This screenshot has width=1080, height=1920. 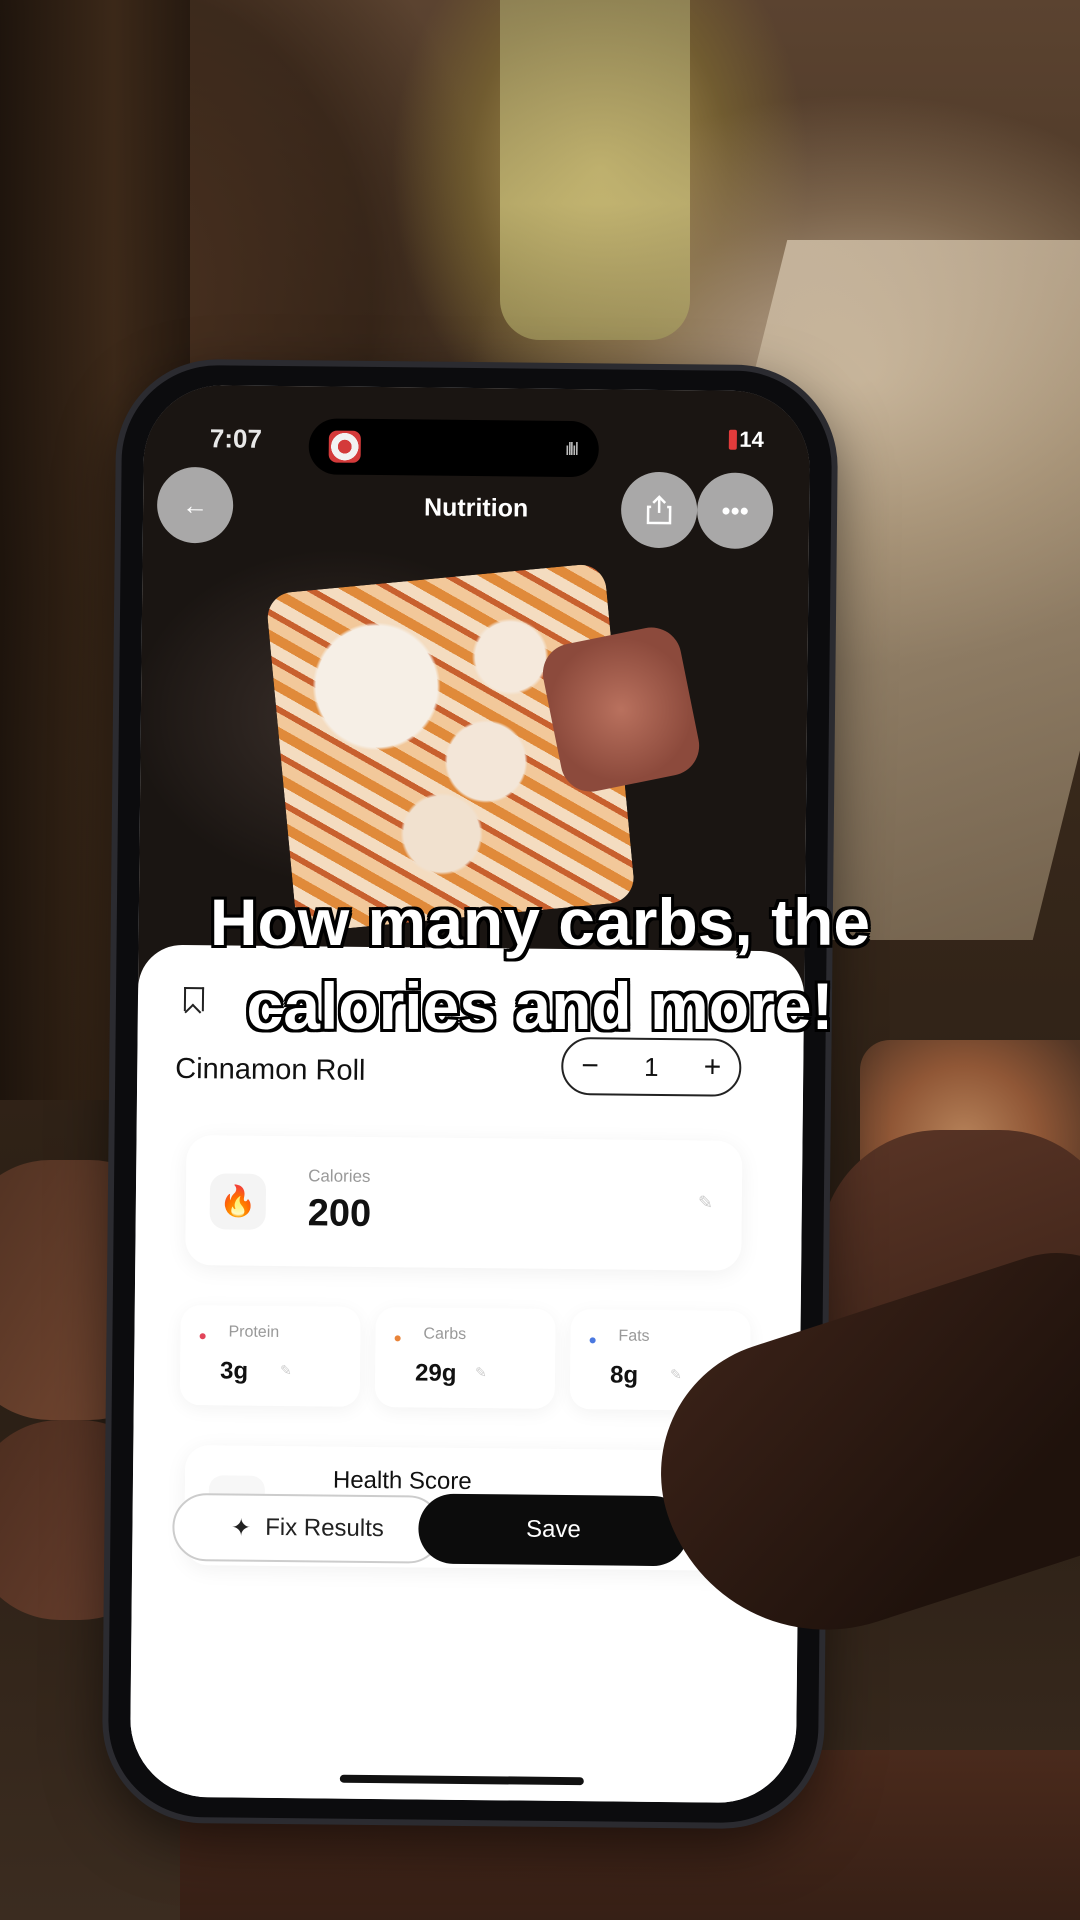 I want to click on decrement-button: −, so click(x=590, y=1065).